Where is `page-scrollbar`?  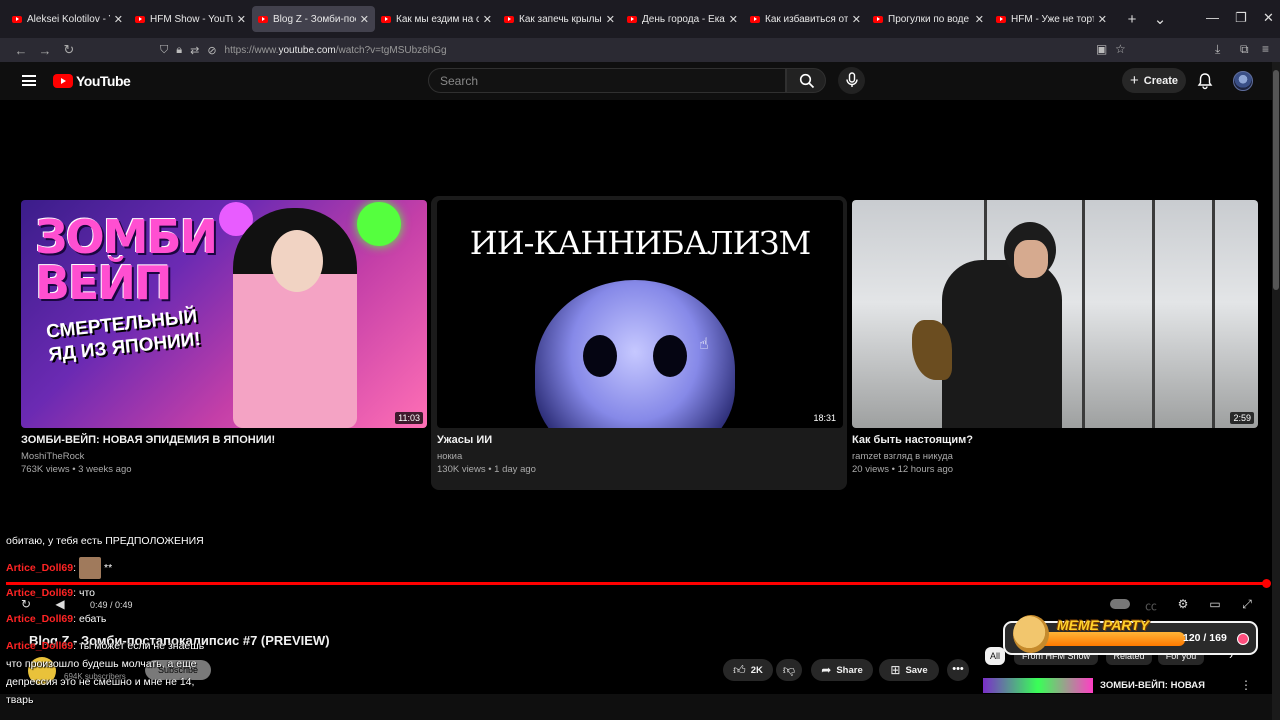
page-scrollbar is located at coordinates (1276, 391).